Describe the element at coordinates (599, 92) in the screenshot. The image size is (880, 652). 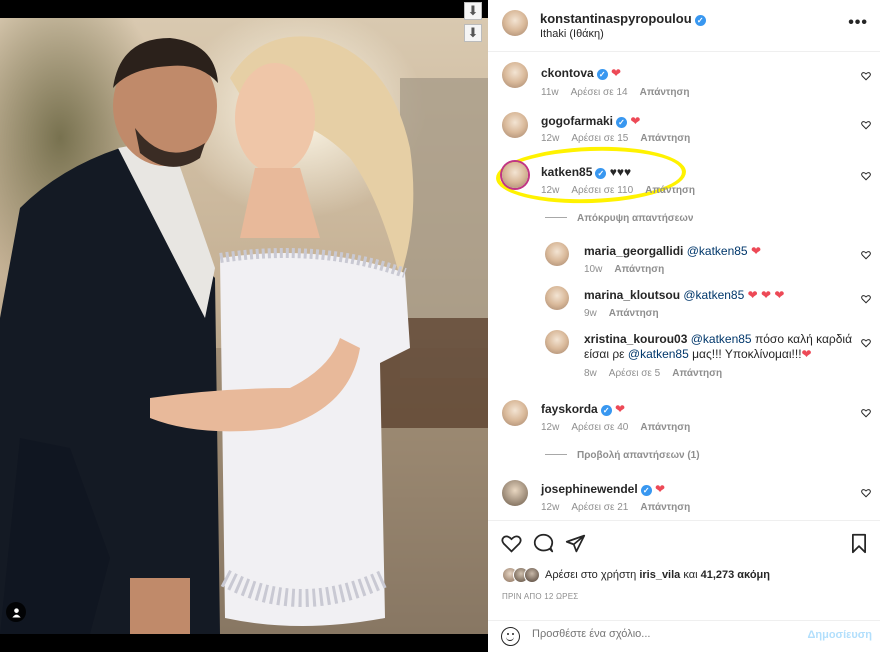
I see `comment-likes: Αρέσει σε 14` at that location.